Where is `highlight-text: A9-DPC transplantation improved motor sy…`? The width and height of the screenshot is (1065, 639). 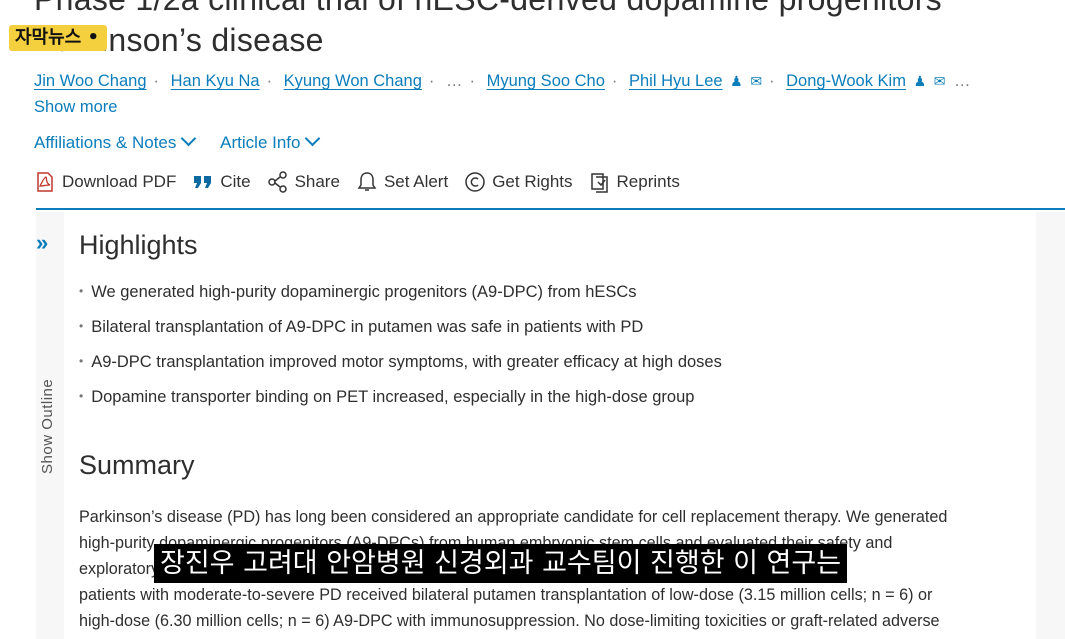 highlight-text: A9-DPC transplantation improved motor sy… is located at coordinates (406, 362).